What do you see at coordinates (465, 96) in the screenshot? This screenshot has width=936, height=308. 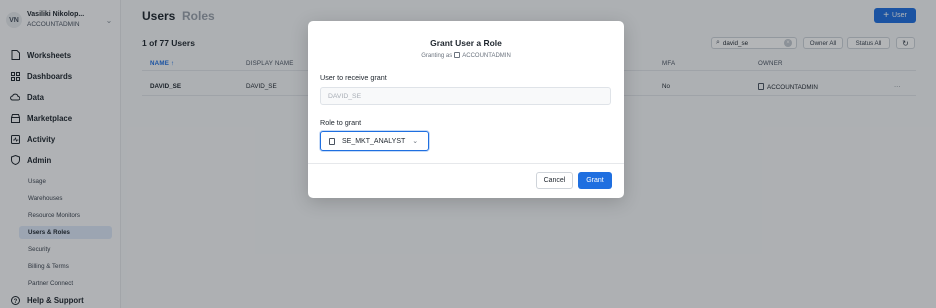 I see `user-field: DAVID_SE` at bounding box center [465, 96].